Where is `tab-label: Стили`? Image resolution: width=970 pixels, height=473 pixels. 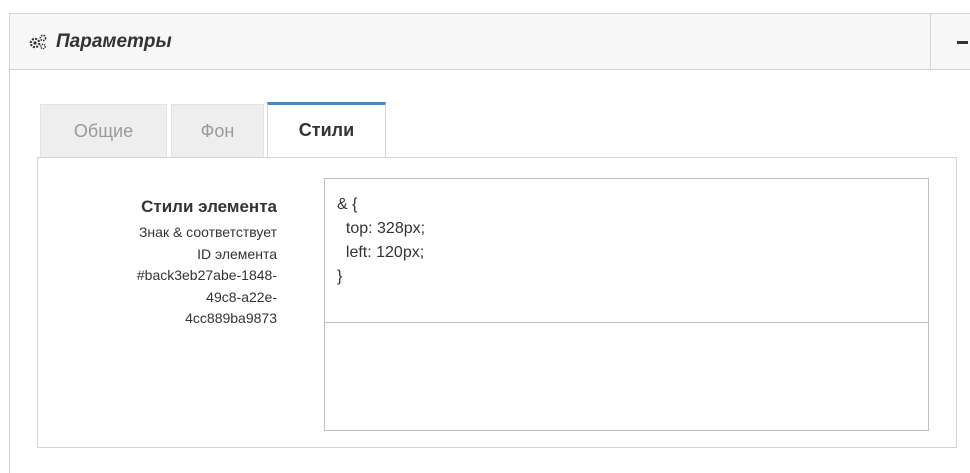 tab-label: Стили is located at coordinates (326, 130).